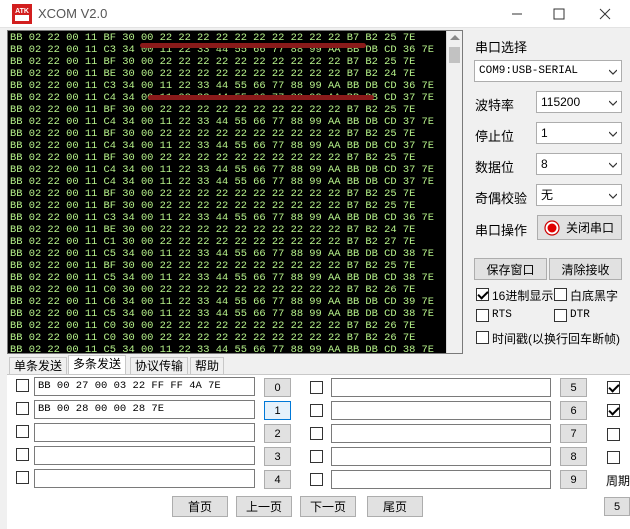 This screenshot has width=630, height=529. Describe the element at coordinates (510, 269) in the screenshot. I see `save-window-button: 保存窗口` at that location.